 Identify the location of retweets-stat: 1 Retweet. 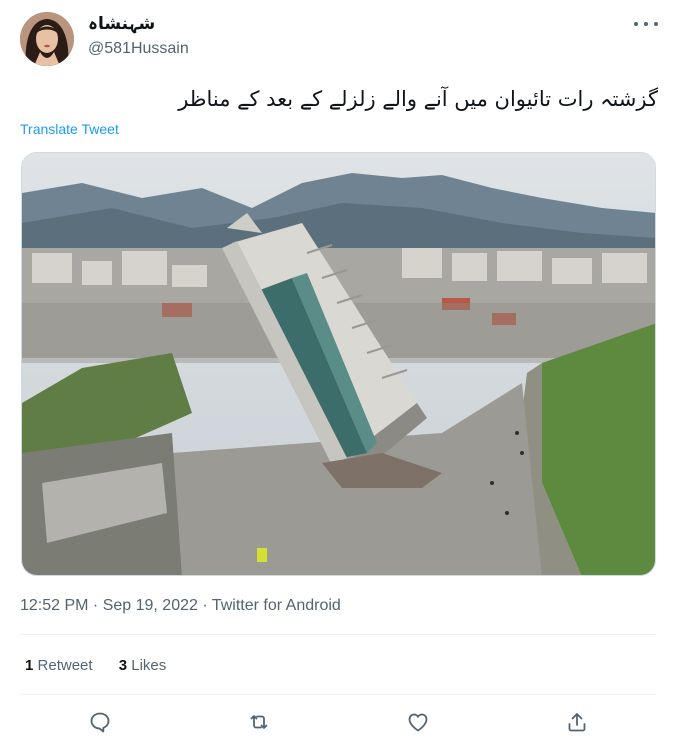
(61, 665).